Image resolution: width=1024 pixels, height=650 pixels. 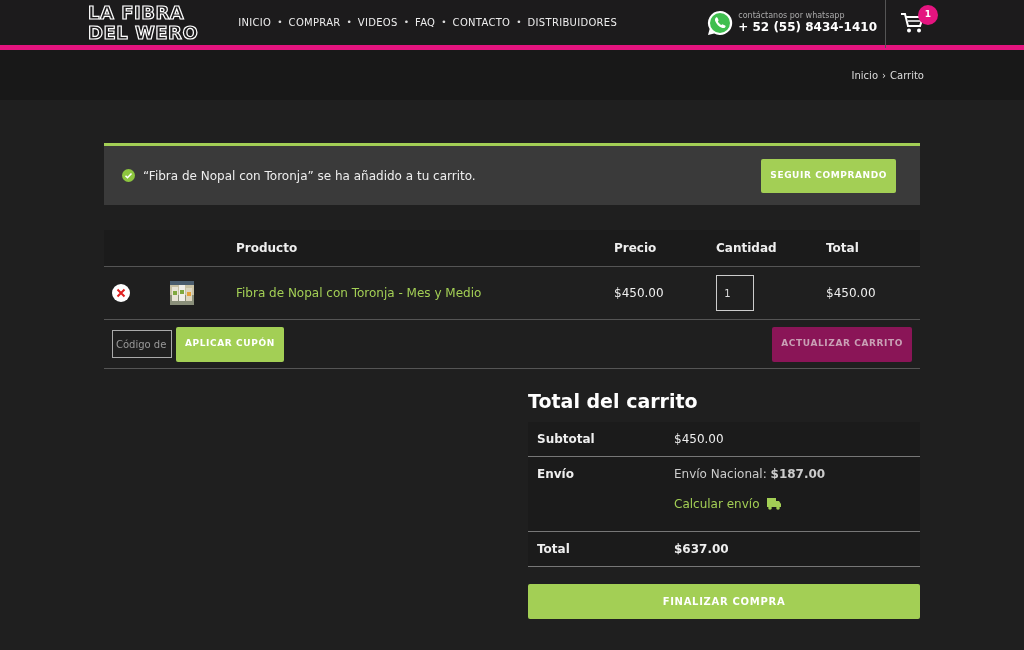 I want to click on nav-link: CONTACTO, so click(x=481, y=22).